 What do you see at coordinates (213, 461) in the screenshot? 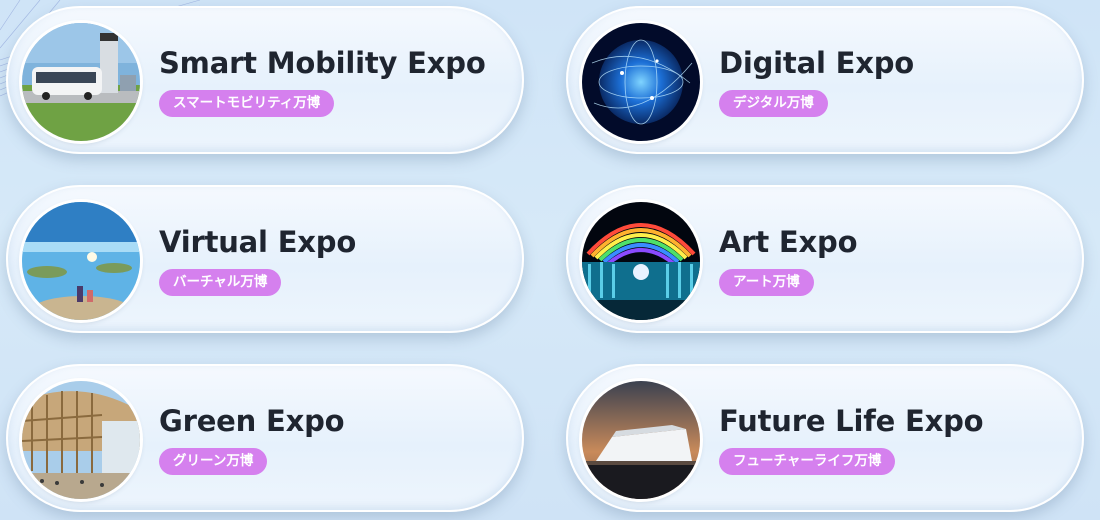
I see `expo-subtitle-badge: グリーン万博` at bounding box center [213, 461].